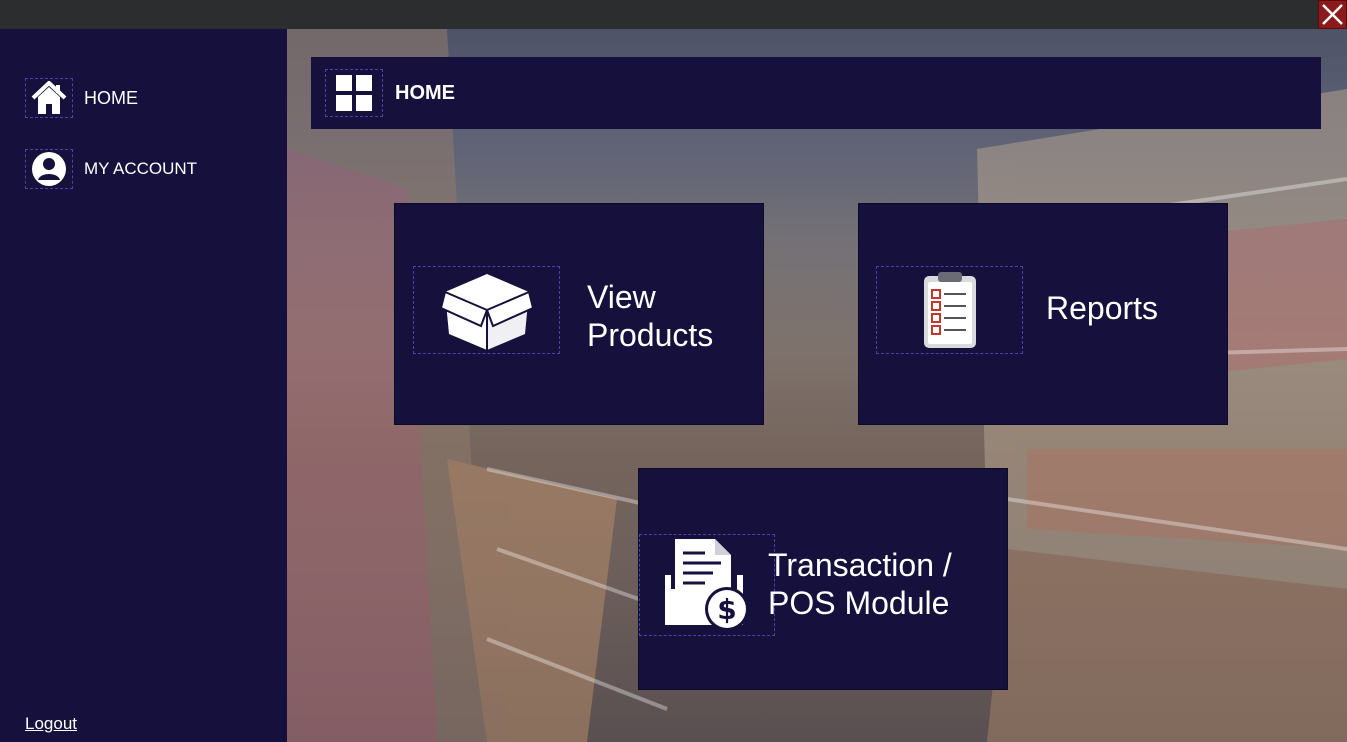 The height and width of the screenshot is (742, 1347). Describe the element at coordinates (816, 93) in the screenshot. I see `page-header: HOME` at that location.